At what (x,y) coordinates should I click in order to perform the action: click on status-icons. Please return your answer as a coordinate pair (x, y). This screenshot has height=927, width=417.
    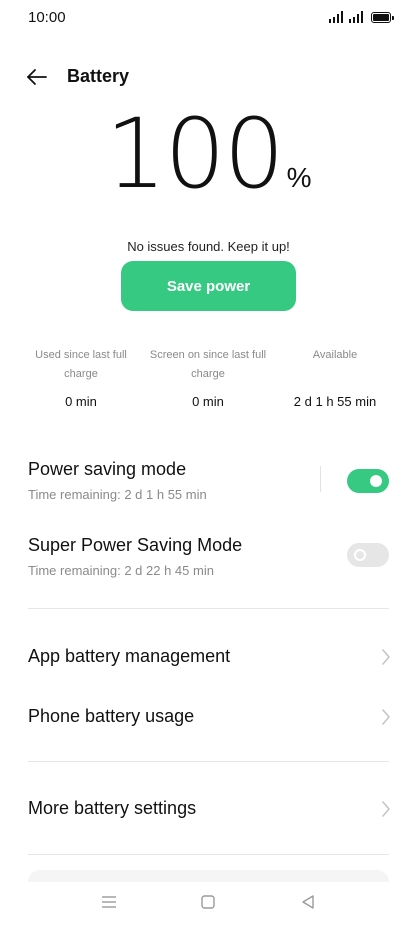
    Looking at the image, I should click on (361, 16).